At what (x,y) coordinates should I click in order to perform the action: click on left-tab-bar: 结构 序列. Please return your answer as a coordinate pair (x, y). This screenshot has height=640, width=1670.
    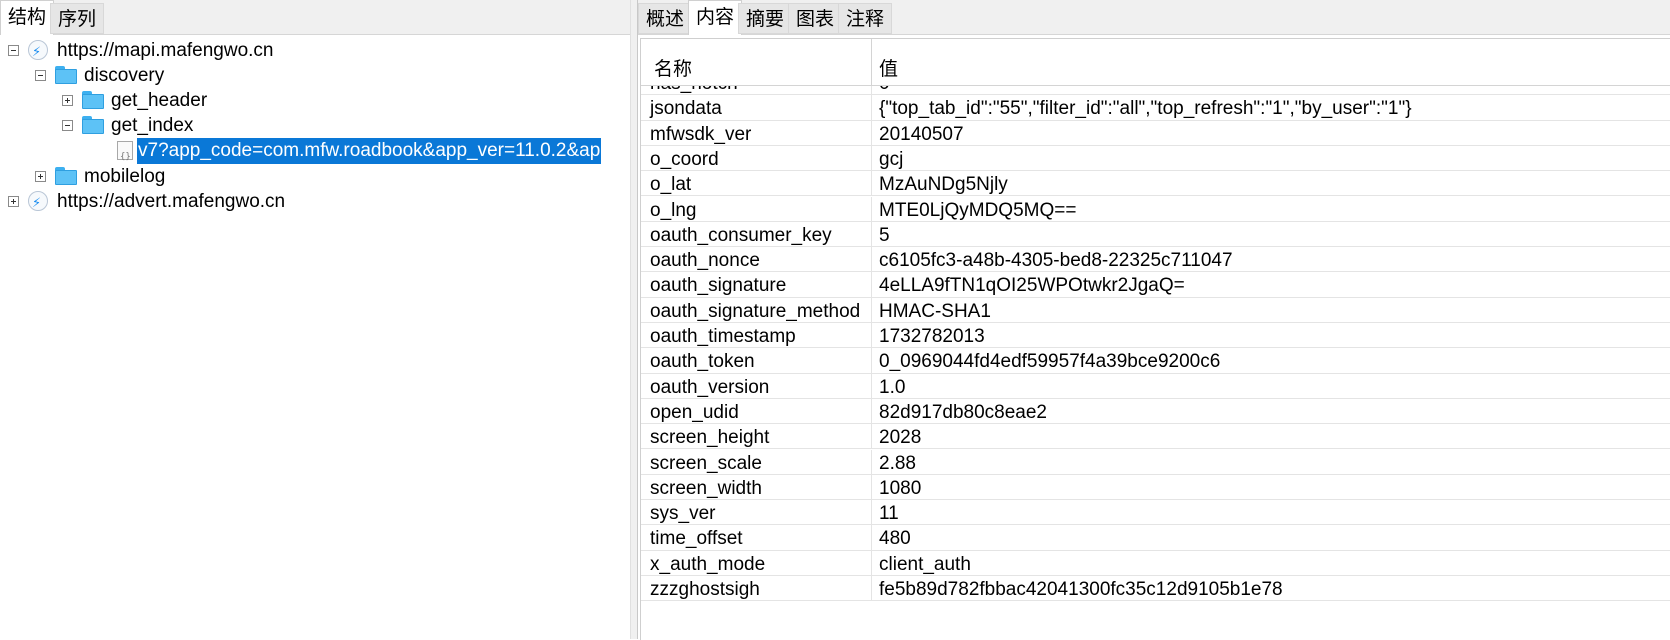
    Looking at the image, I should click on (315, 17).